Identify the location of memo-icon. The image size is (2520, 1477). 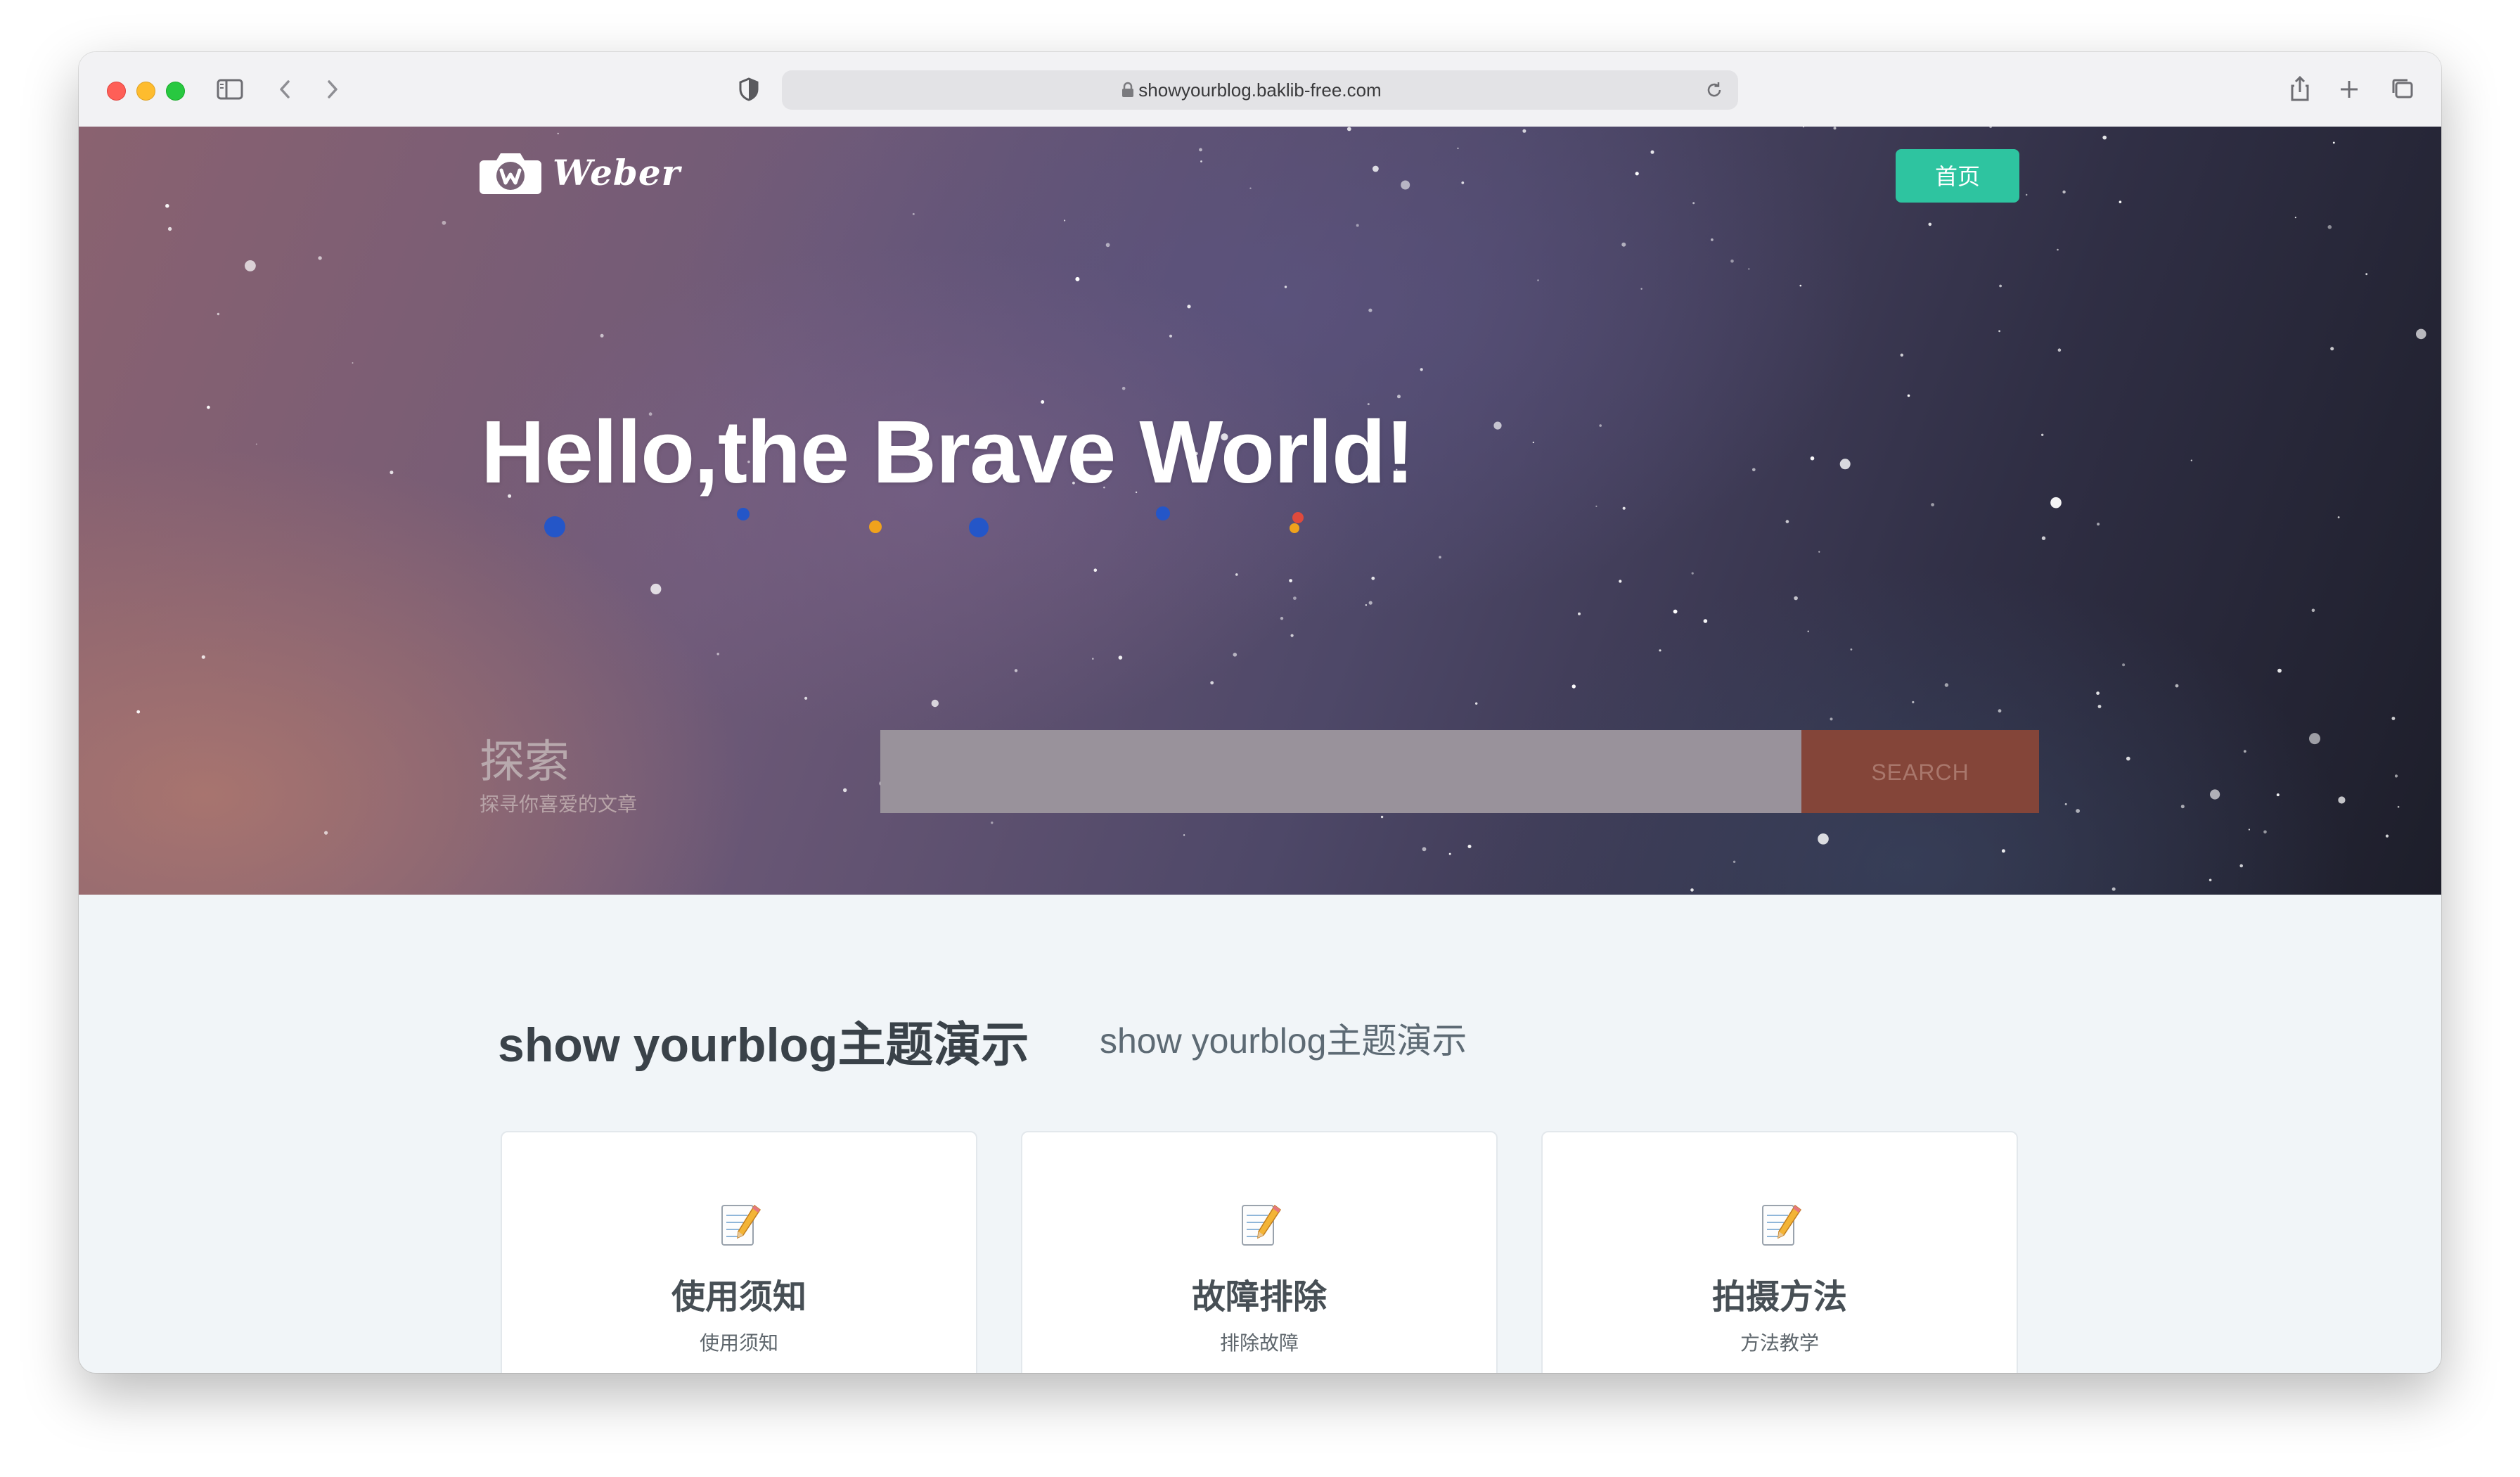
(741, 1225).